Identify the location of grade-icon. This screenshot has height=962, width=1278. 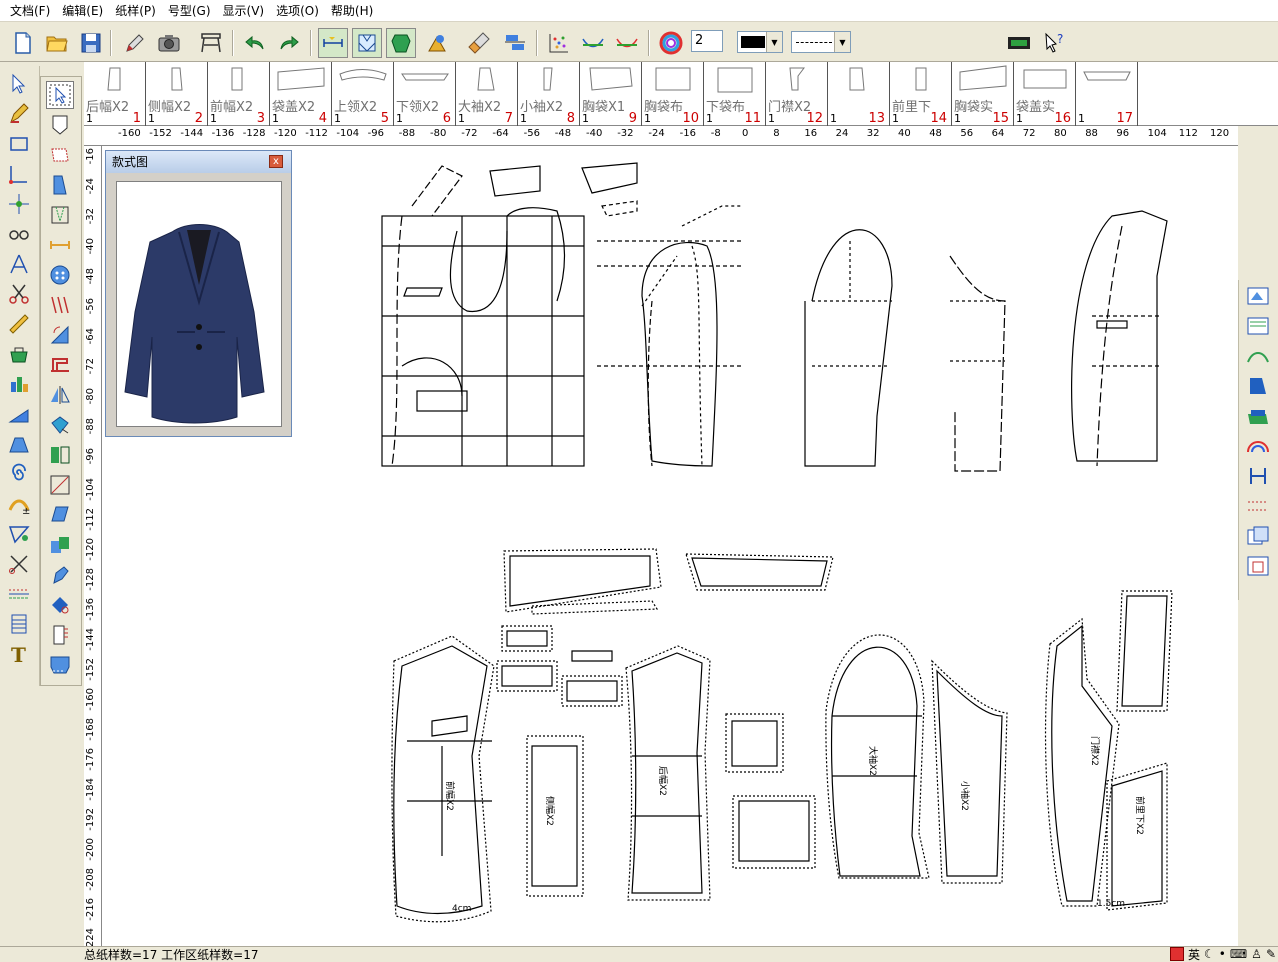
(437, 43).